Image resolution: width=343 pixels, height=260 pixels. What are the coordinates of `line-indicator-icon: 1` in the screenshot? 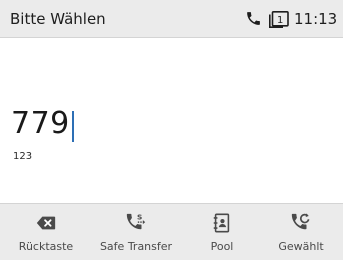 It's located at (279, 19).